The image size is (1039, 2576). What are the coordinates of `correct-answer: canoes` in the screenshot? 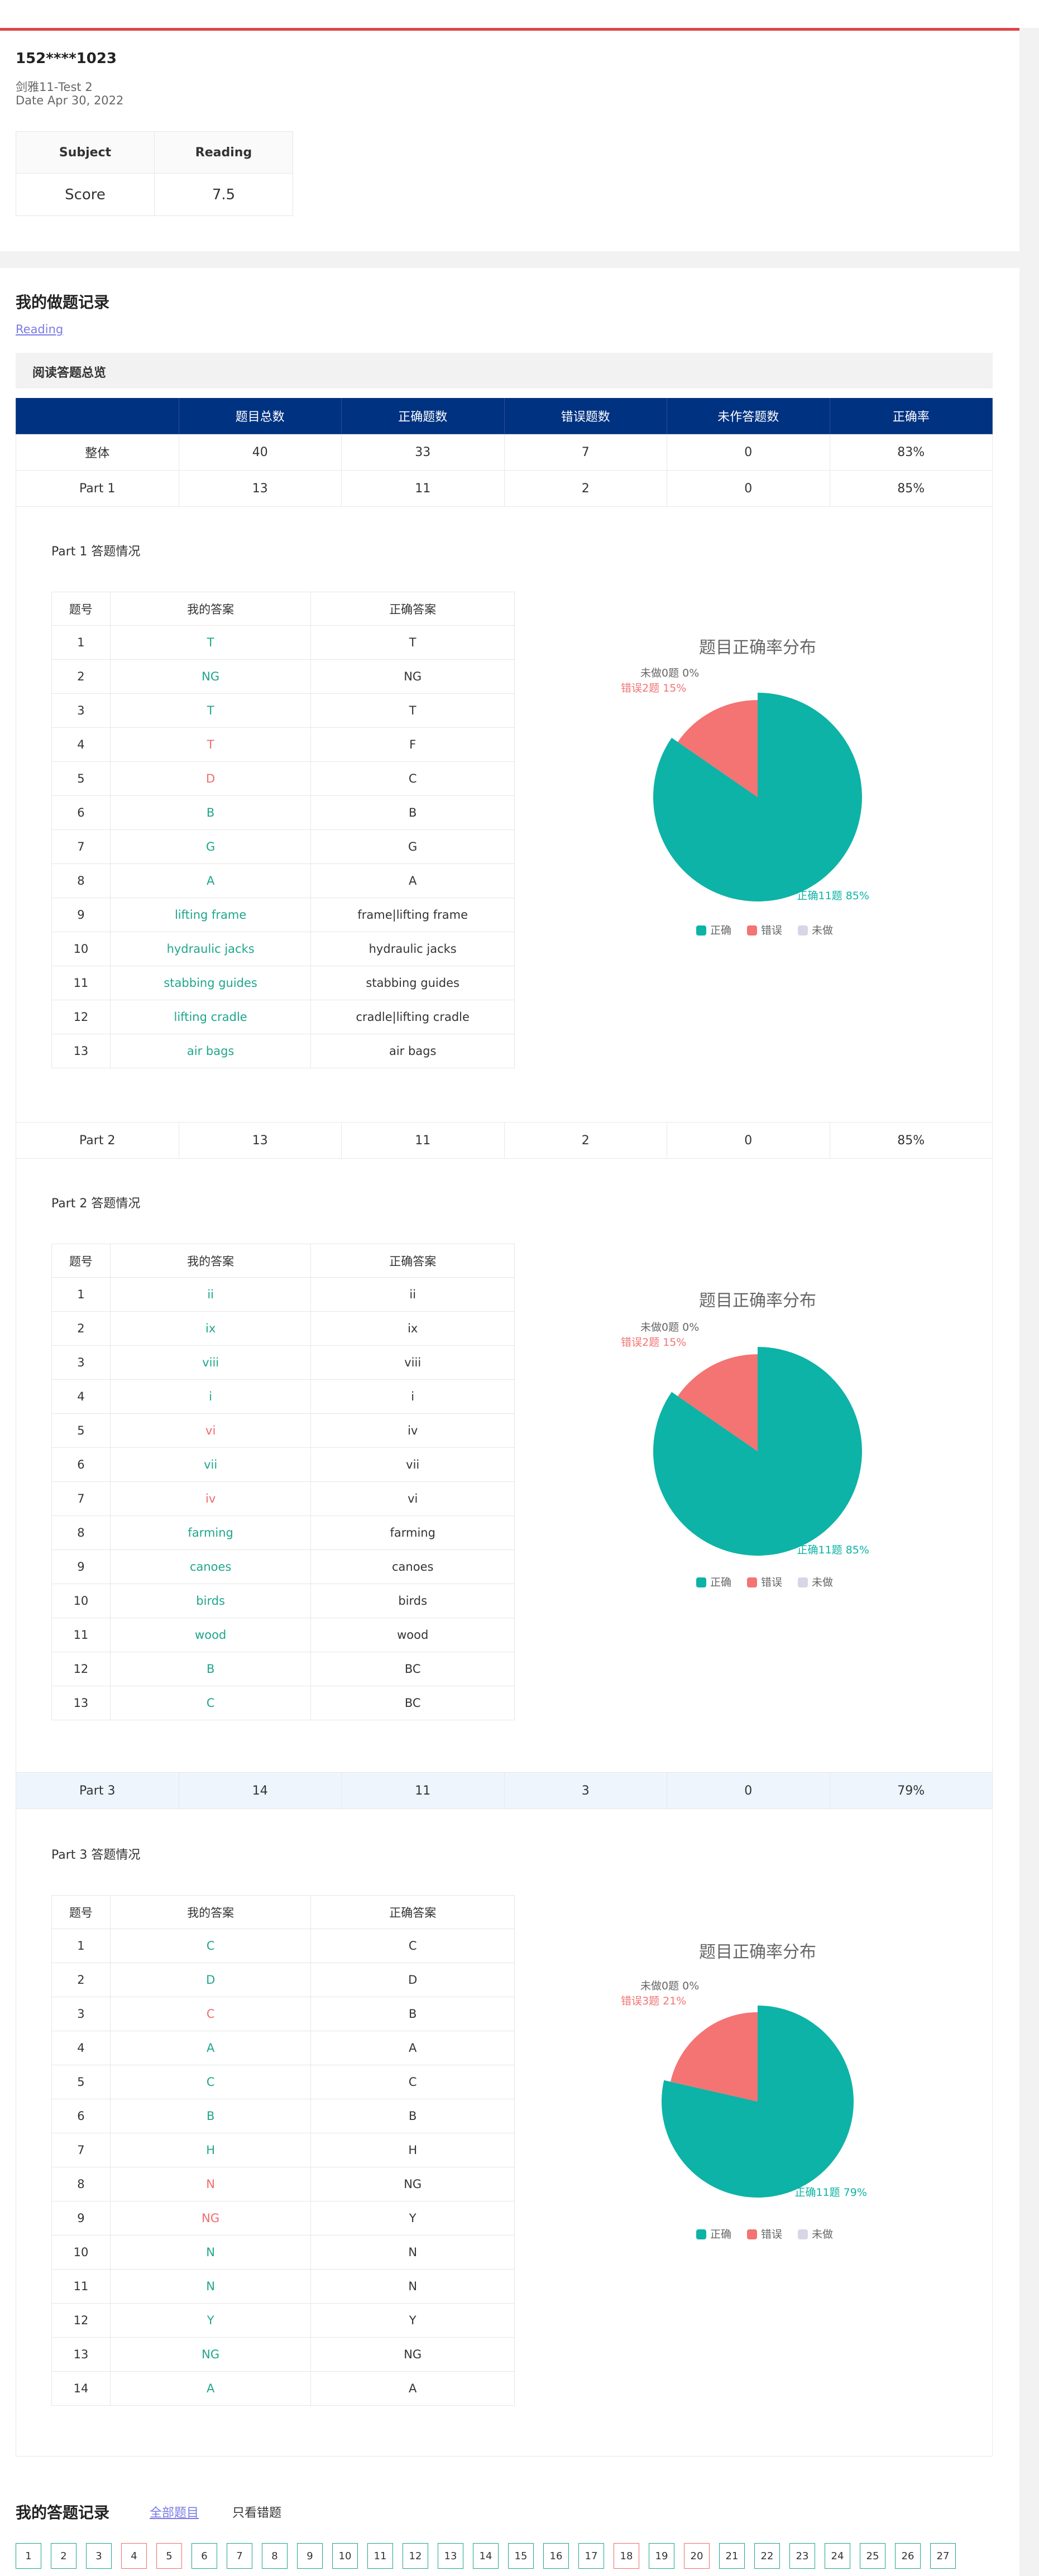 It's located at (412, 1567).